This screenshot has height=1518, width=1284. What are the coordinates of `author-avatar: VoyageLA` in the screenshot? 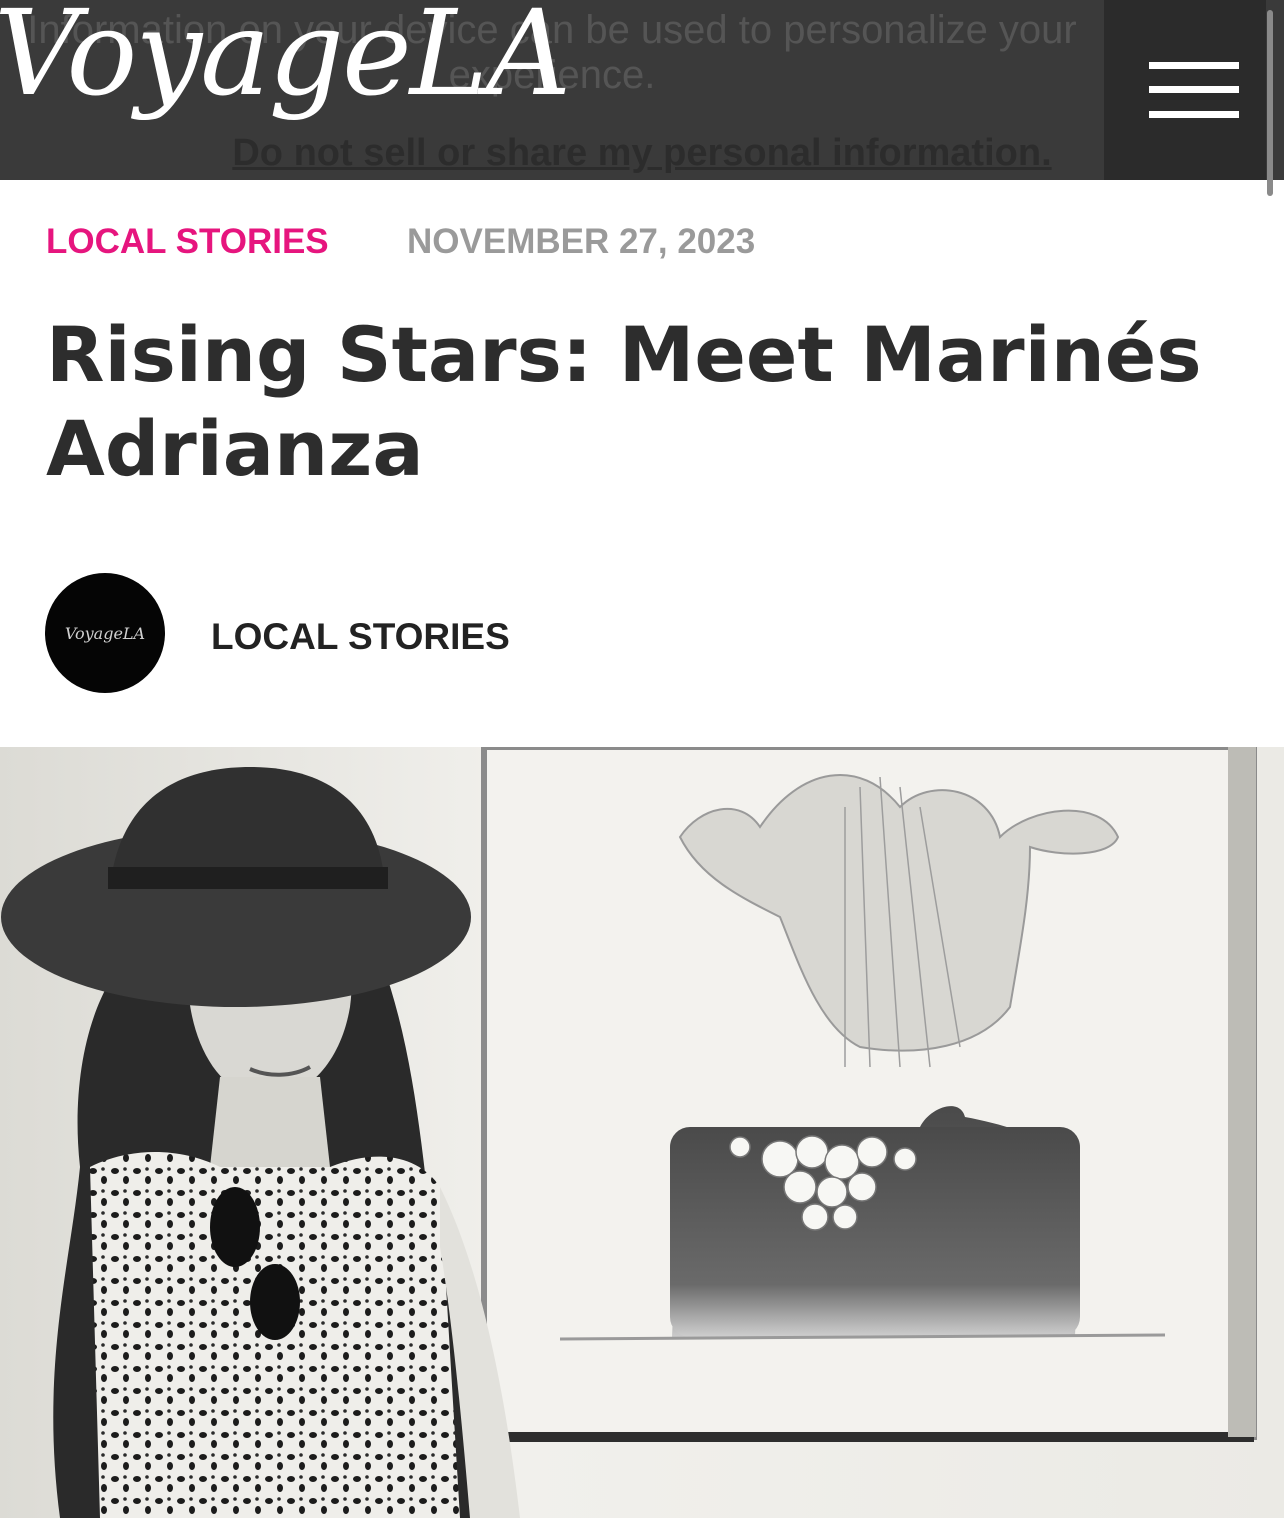 It's located at (105, 633).